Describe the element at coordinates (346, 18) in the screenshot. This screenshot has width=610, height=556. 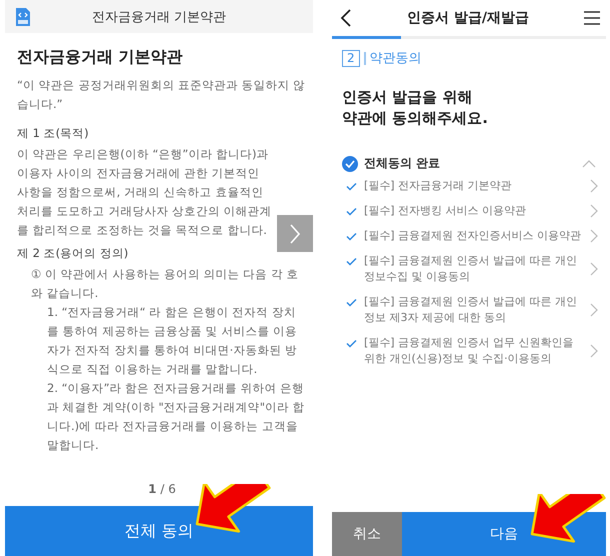
I see `back-icon` at that location.